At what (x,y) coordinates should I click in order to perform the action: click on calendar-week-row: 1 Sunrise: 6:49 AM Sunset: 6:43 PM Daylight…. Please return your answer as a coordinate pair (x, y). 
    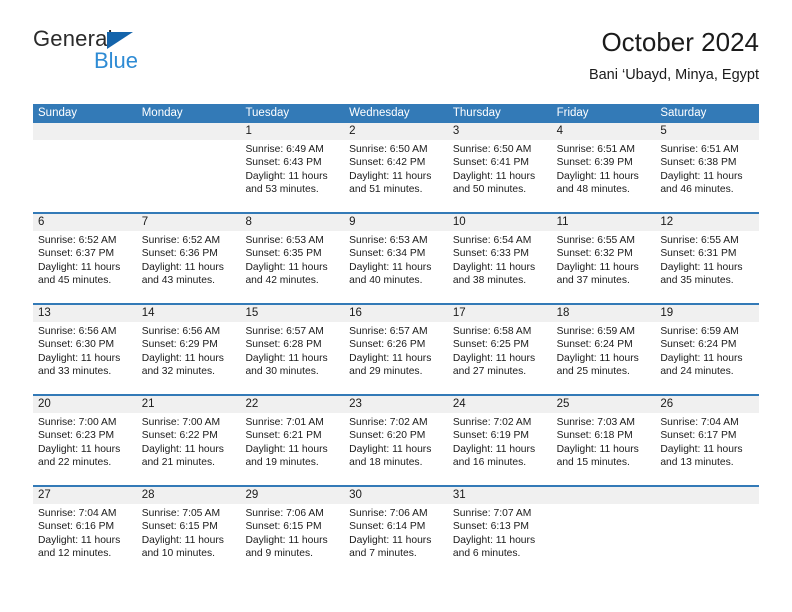
    Looking at the image, I should click on (396, 167).